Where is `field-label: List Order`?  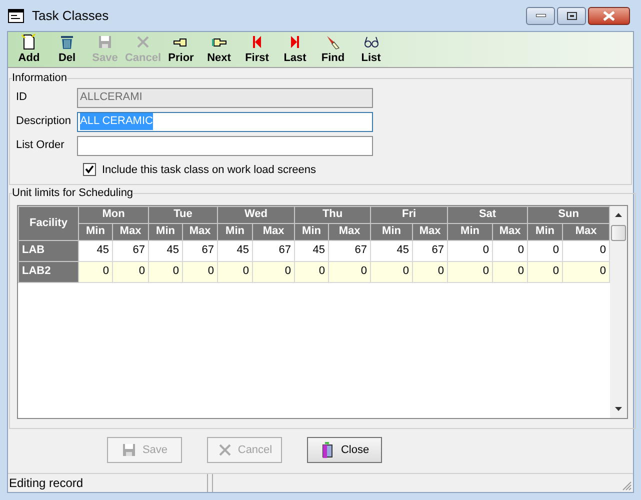
field-label: List Order is located at coordinates (41, 146).